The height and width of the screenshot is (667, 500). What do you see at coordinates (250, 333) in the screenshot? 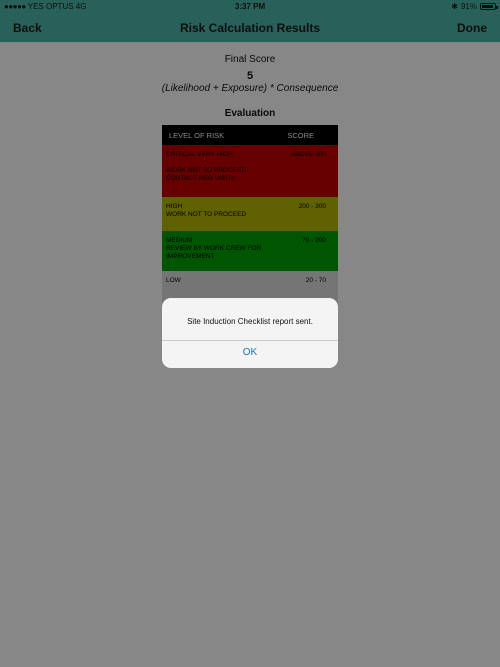
I see `alert-dialog: Site Induction Checklist report sent. OK` at bounding box center [250, 333].